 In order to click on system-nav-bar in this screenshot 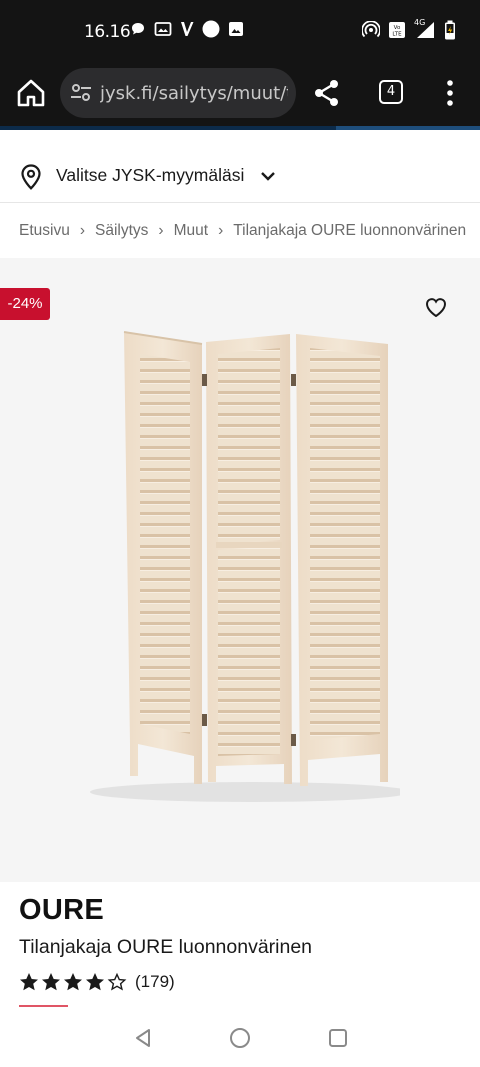, I will do `click(240, 1038)`.